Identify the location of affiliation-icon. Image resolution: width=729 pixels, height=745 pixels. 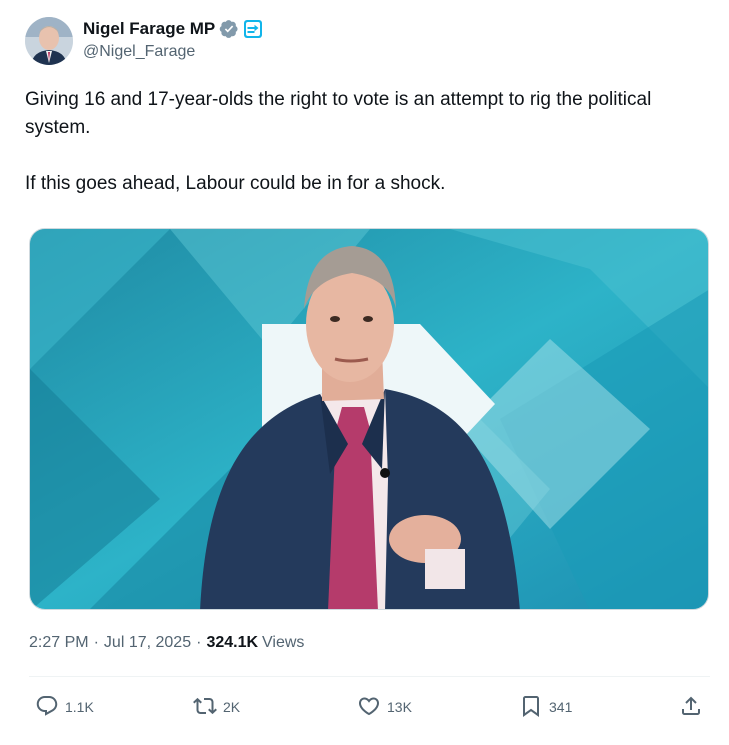
(253, 29).